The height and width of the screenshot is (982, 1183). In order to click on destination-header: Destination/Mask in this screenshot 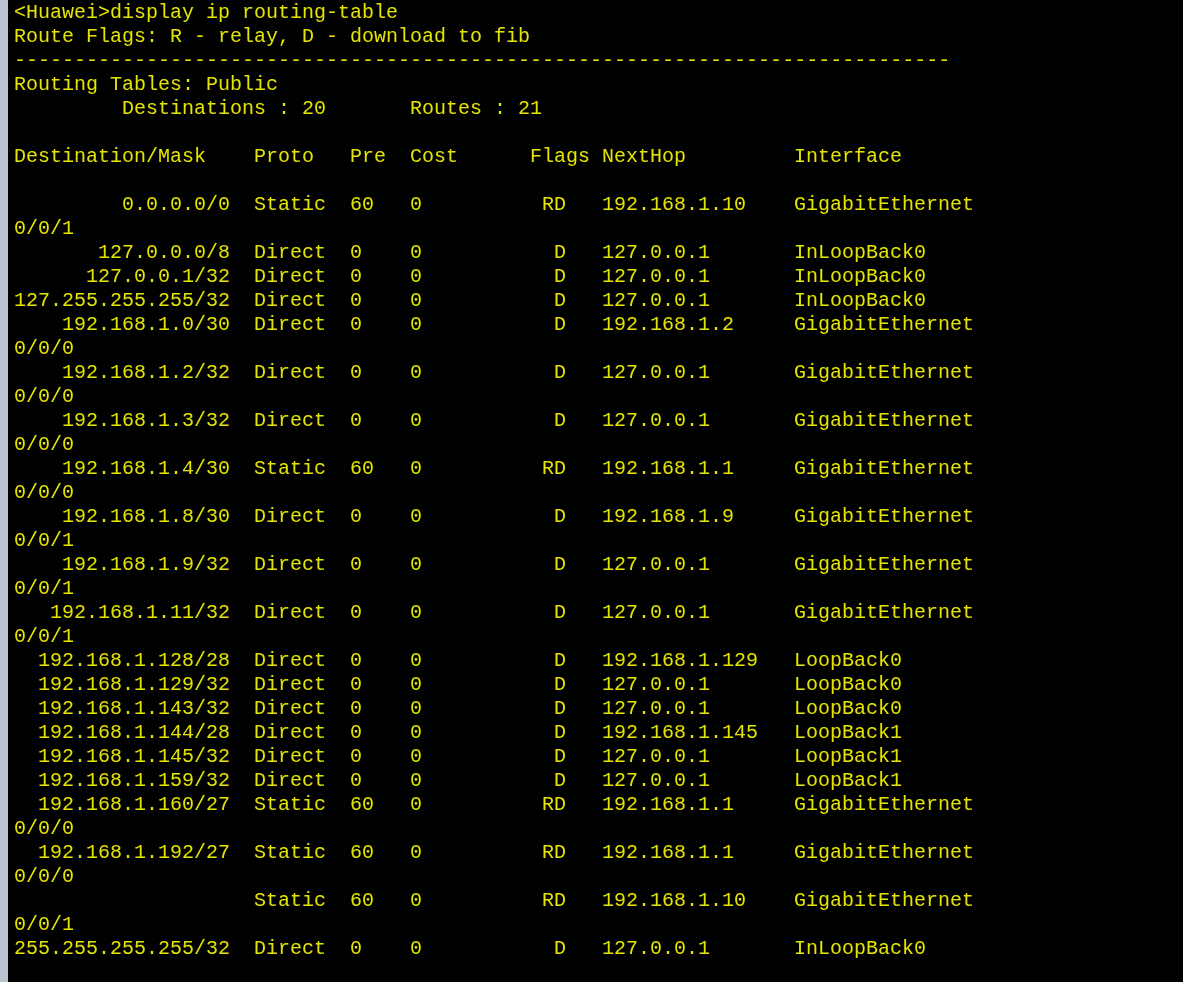, I will do `click(111, 157)`.